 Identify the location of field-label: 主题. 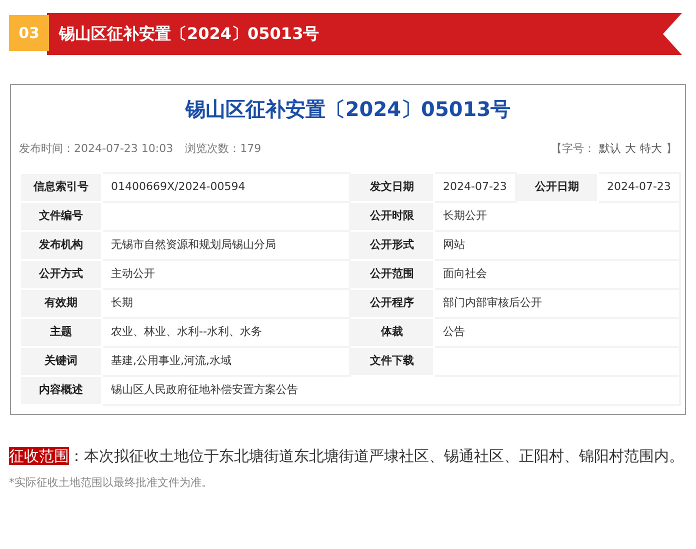
(61, 332).